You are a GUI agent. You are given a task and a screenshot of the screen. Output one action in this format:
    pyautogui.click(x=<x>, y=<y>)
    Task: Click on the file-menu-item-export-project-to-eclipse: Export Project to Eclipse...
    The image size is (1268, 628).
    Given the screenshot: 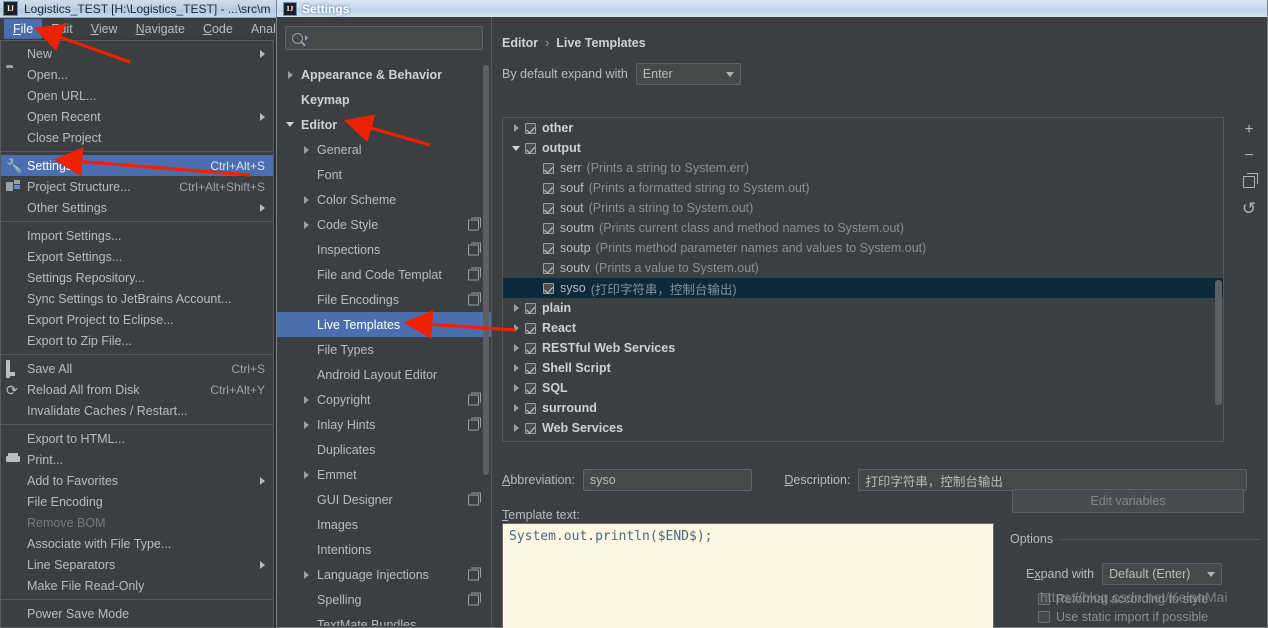 What is the action you would take?
    pyautogui.click(x=137, y=319)
    